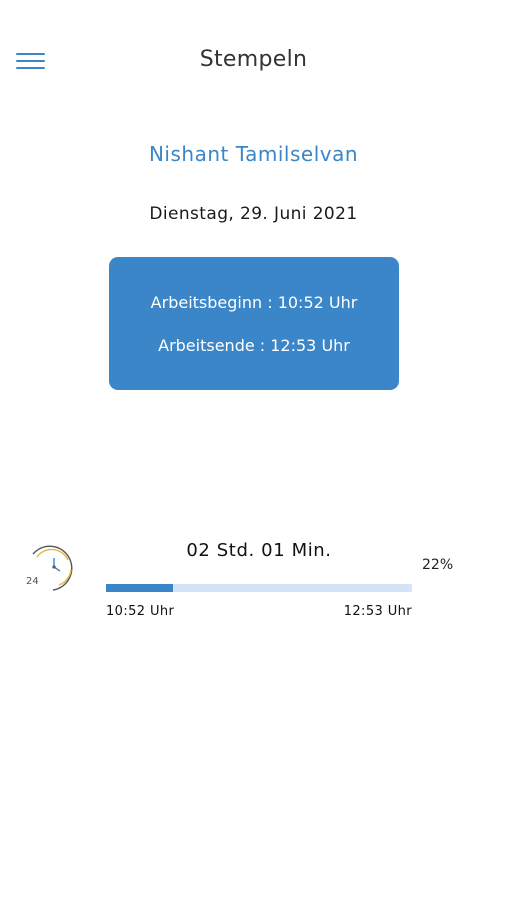 The image size is (507, 900). Describe the element at coordinates (50, 567) in the screenshot. I see `clock-24h-icon: 24` at that location.